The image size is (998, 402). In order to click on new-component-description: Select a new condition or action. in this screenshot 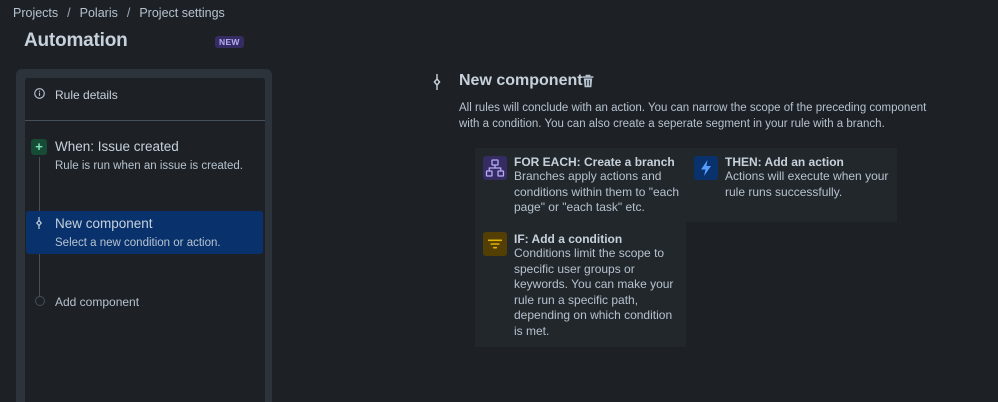, I will do `click(138, 243)`.